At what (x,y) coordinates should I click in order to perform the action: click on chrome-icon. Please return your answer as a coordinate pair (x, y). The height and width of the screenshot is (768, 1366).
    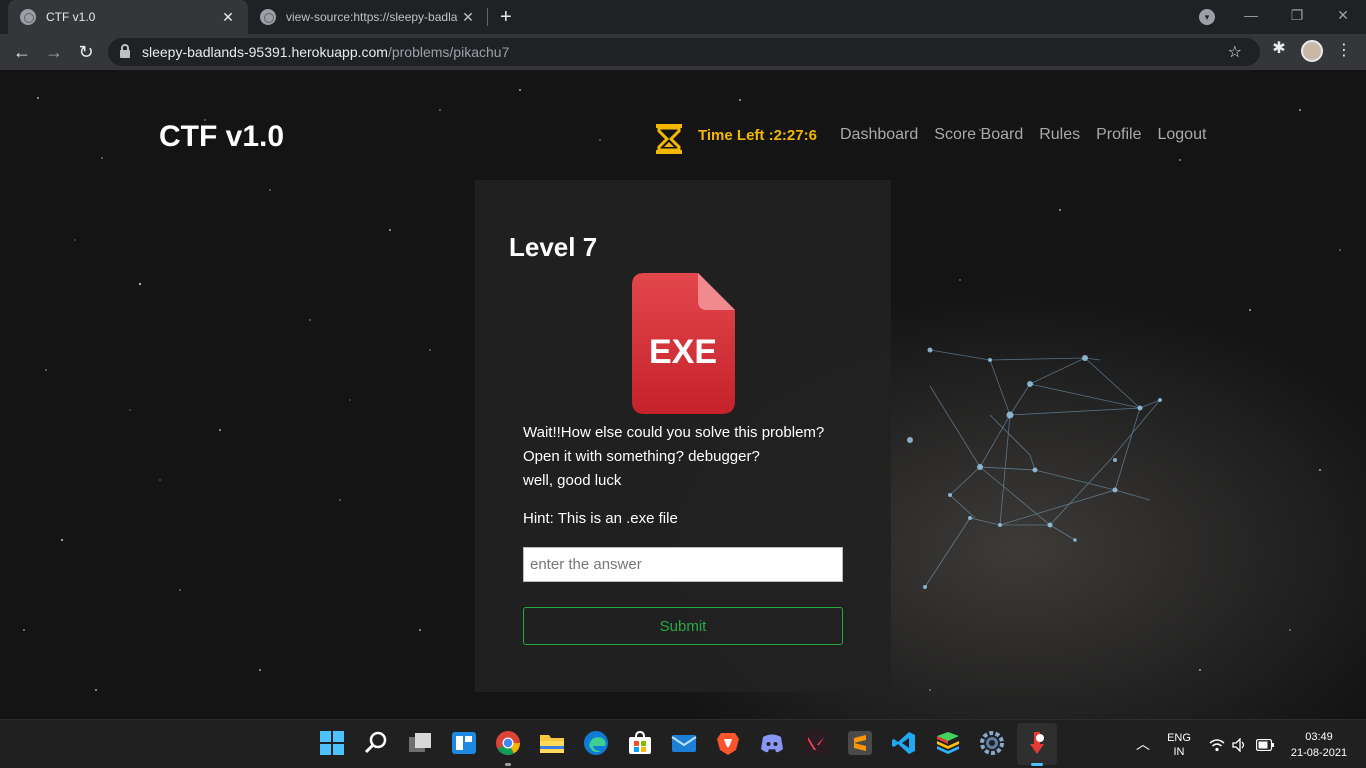
    Looking at the image, I should click on (508, 743).